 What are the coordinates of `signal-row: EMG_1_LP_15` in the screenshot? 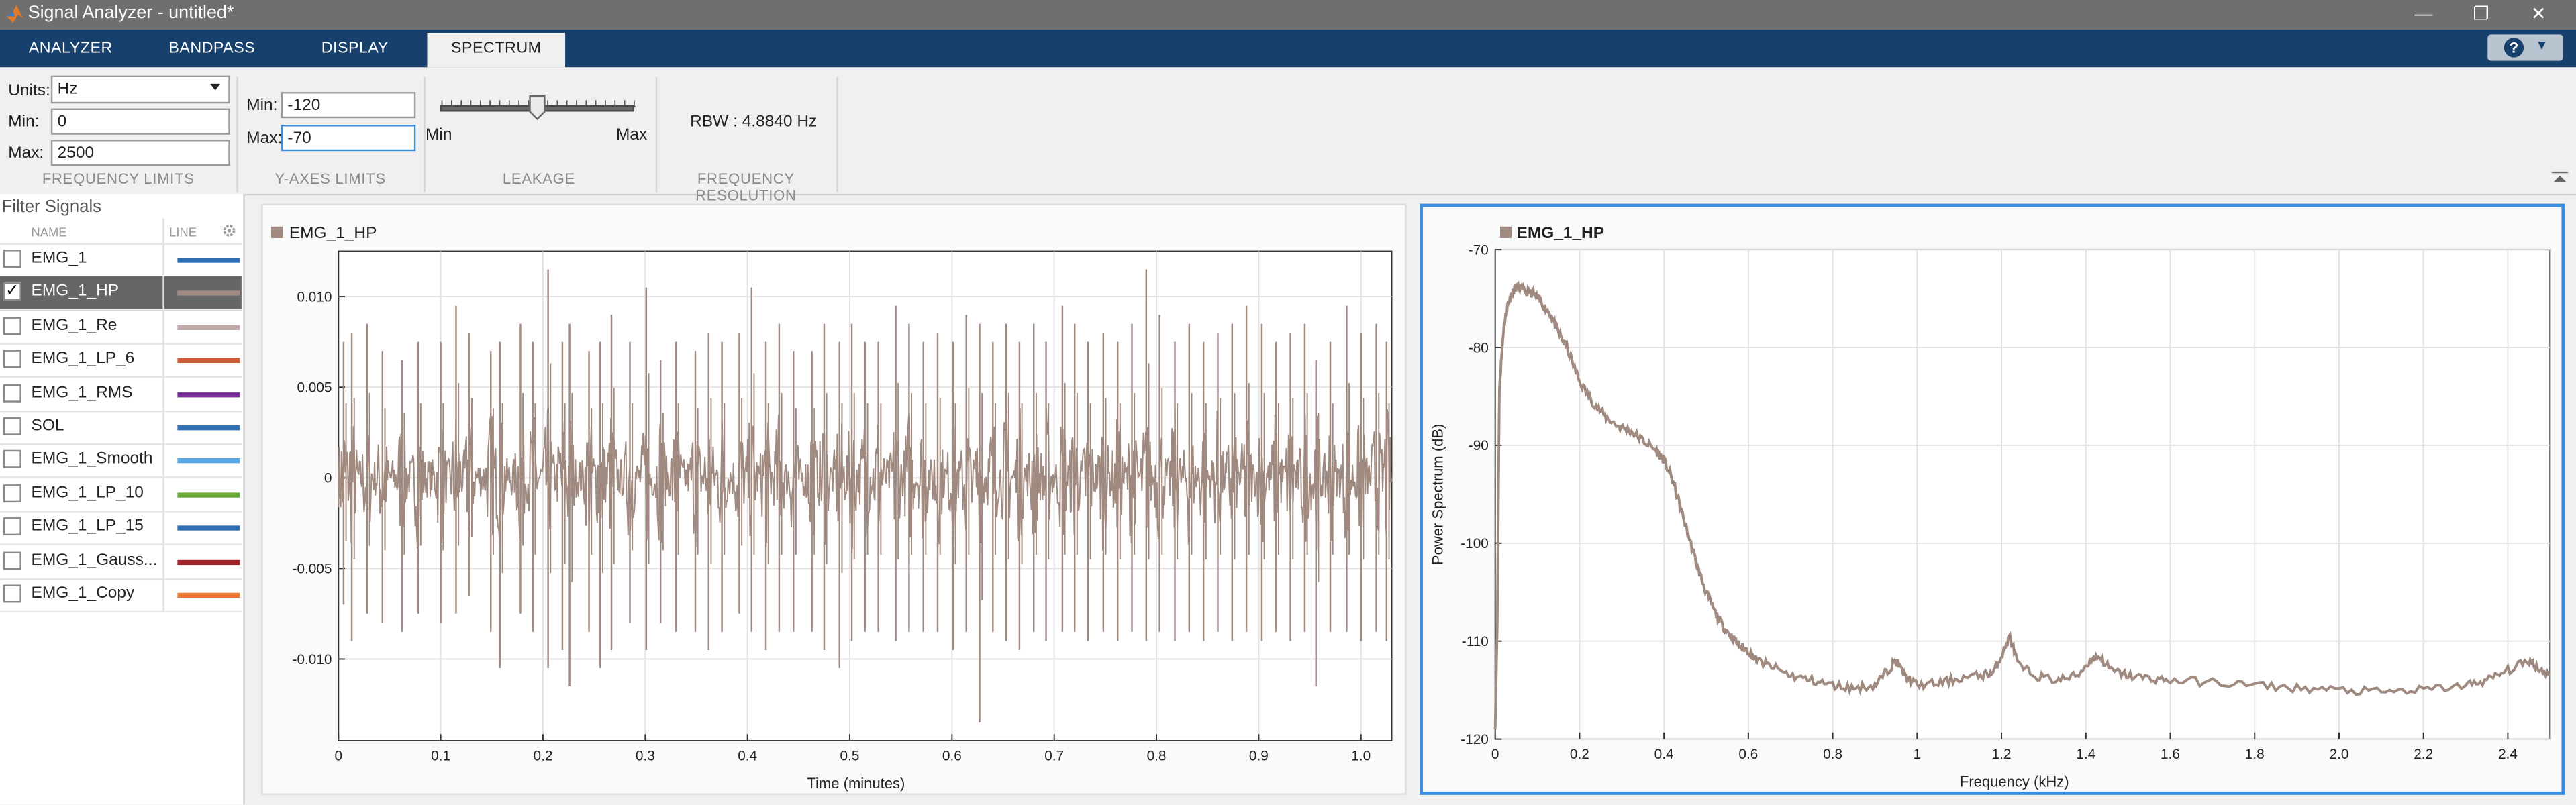 It's located at (121, 528).